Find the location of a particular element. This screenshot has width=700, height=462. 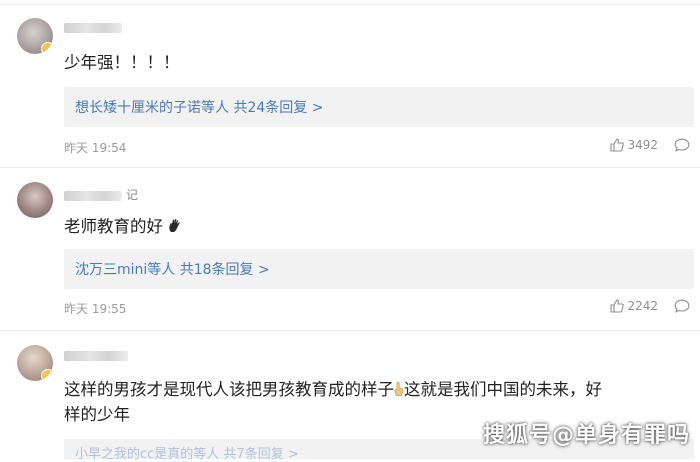

comment-text-content: 老师教育的好 is located at coordinates (113, 226).